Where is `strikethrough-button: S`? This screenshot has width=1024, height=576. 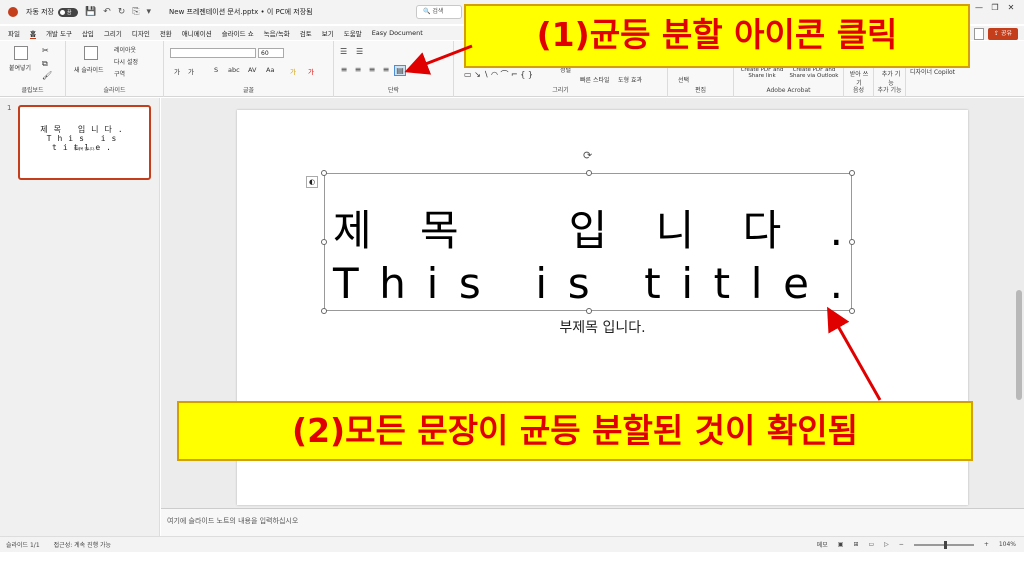 strikethrough-button: S is located at coordinates (216, 70).